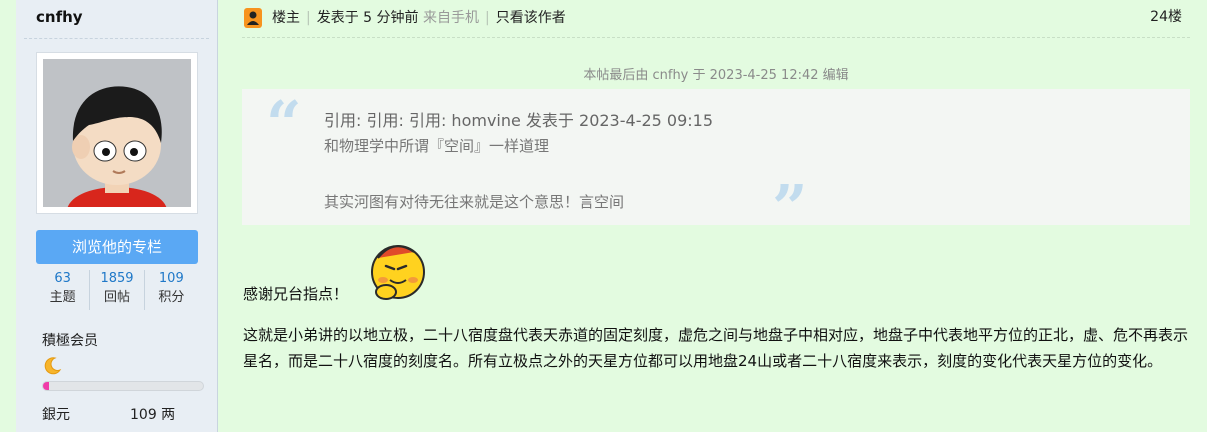 Image resolution: width=1207 pixels, height=432 pixels. What do you see at coordinates (790, 207) in the screenshot?
I see `quote-close-icon: ”` at bounding box center [790, 207].